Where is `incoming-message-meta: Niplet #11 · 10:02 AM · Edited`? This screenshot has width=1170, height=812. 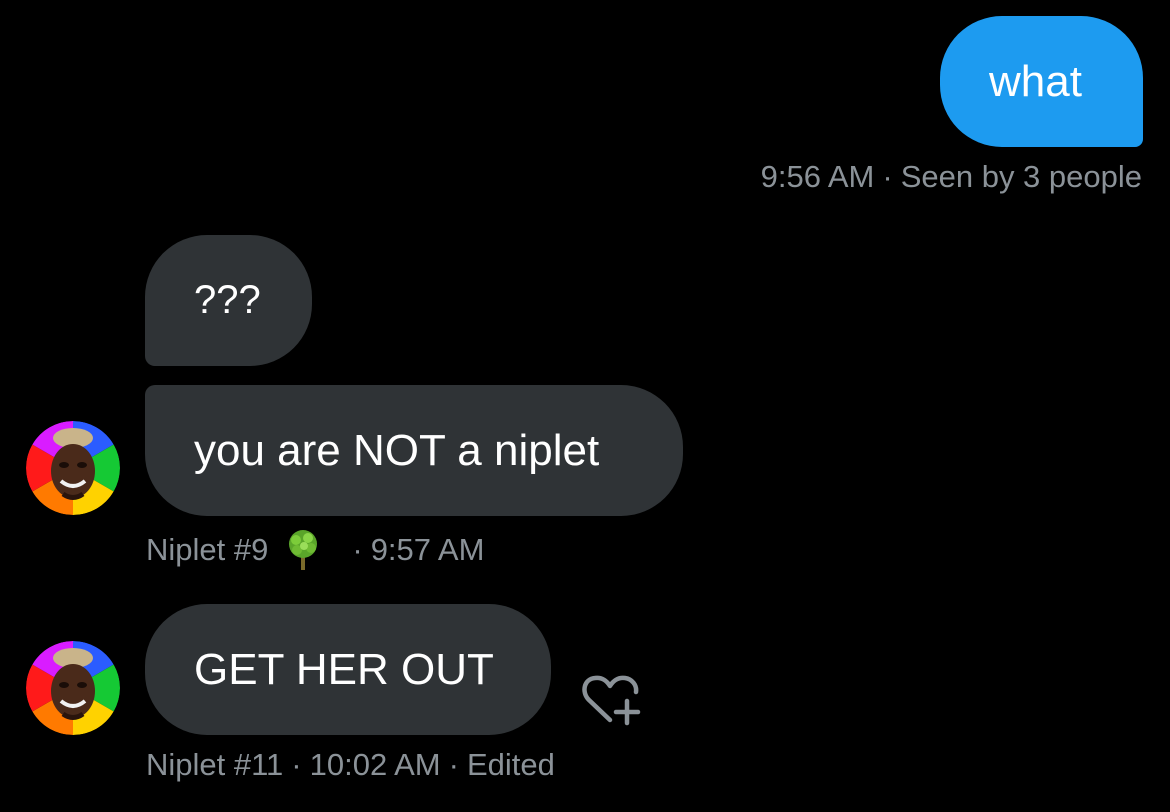
incoming-message-meta: Niplet #11 · 10:02 AM · Edited is located at coordinates (350, 765).